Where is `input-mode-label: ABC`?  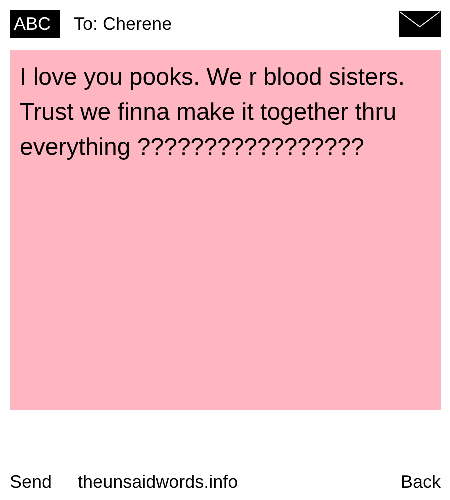
input-mode-label: ABC is located at coordinates (35, 24).